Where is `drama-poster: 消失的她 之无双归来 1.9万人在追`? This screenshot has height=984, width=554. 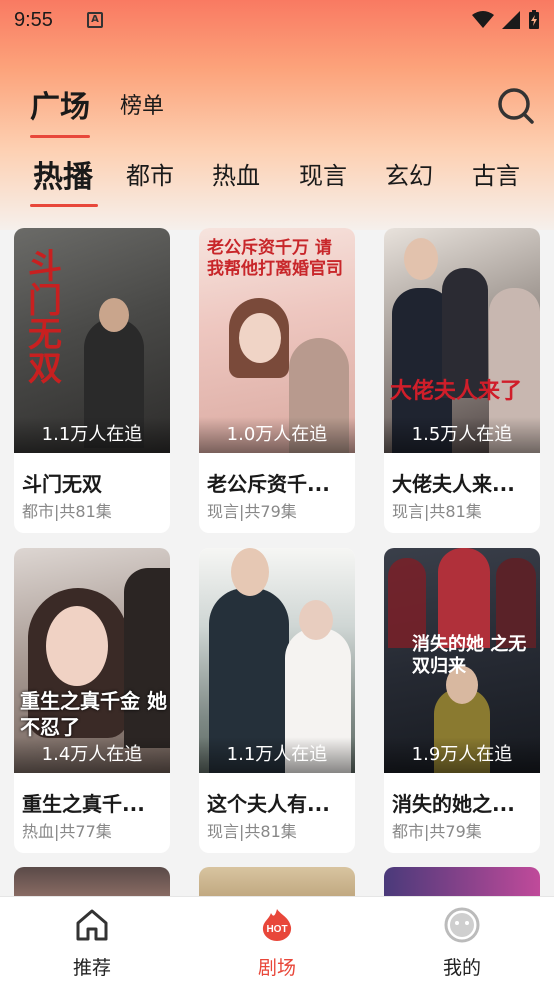
drama-poster: 消失的她 之无双归来 1.9万人在追 is located at coordinates (462, 660).